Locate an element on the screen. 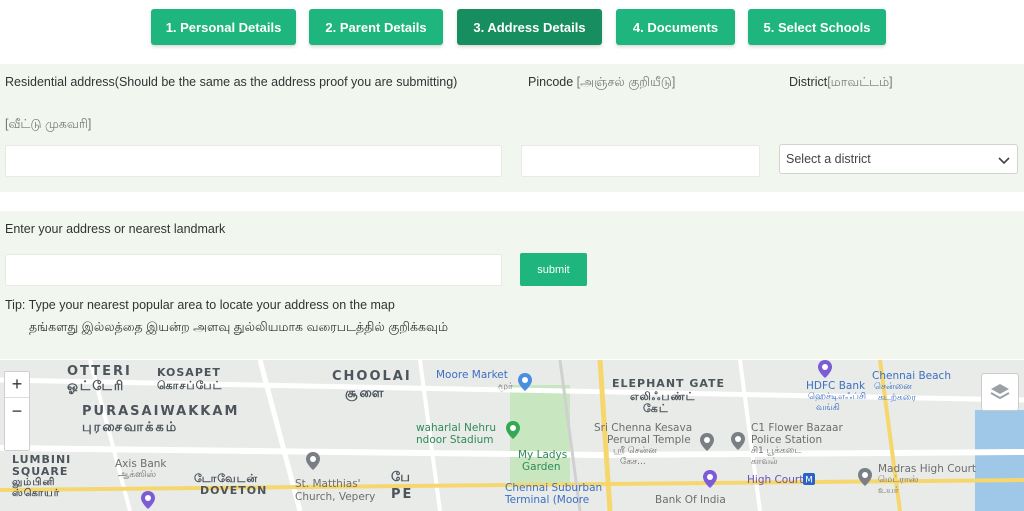  submit-button: submit is located at coordinates (553, 269).